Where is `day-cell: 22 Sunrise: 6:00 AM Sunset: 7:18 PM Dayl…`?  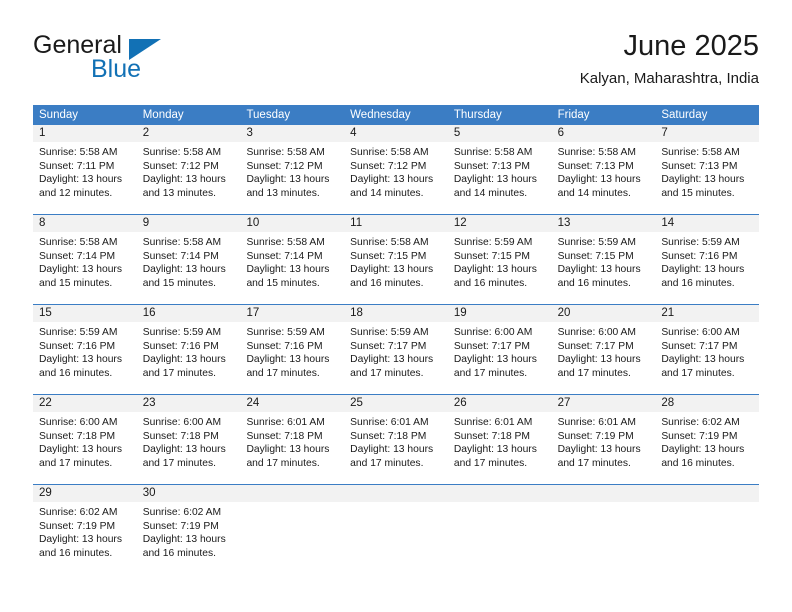 day-cell: 22 Sunrise: 6:00 AM Sunset: 7:18 PM Dayl… is located at coordinates (85, 439).